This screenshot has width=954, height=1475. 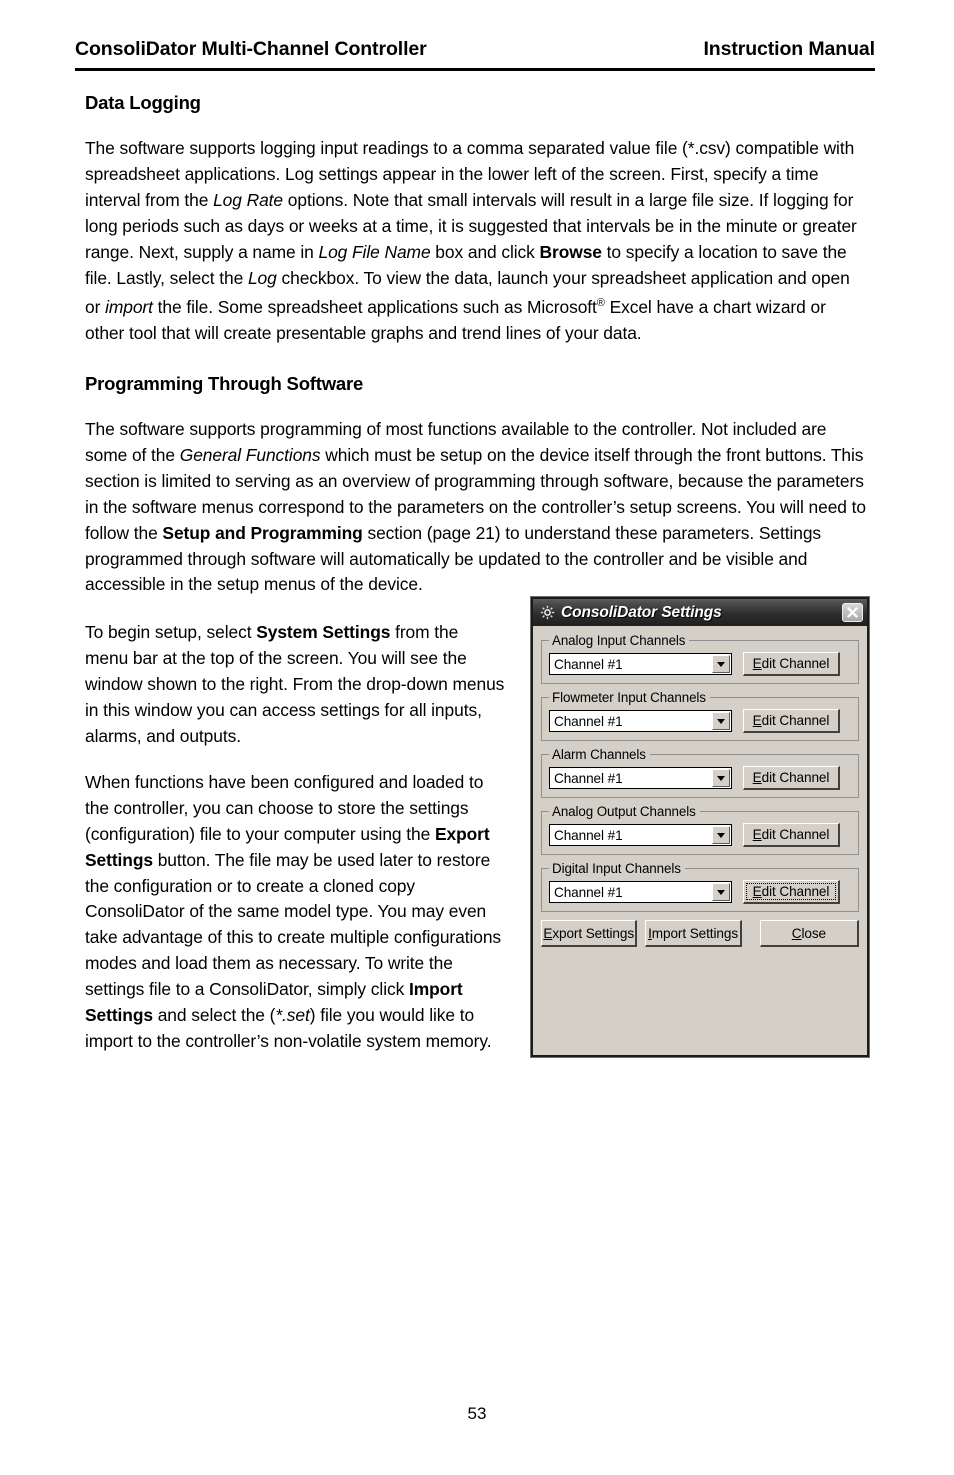 I want to click on edit-channel-button-analog-input: Edit Channel, so click(x=791, y=664).